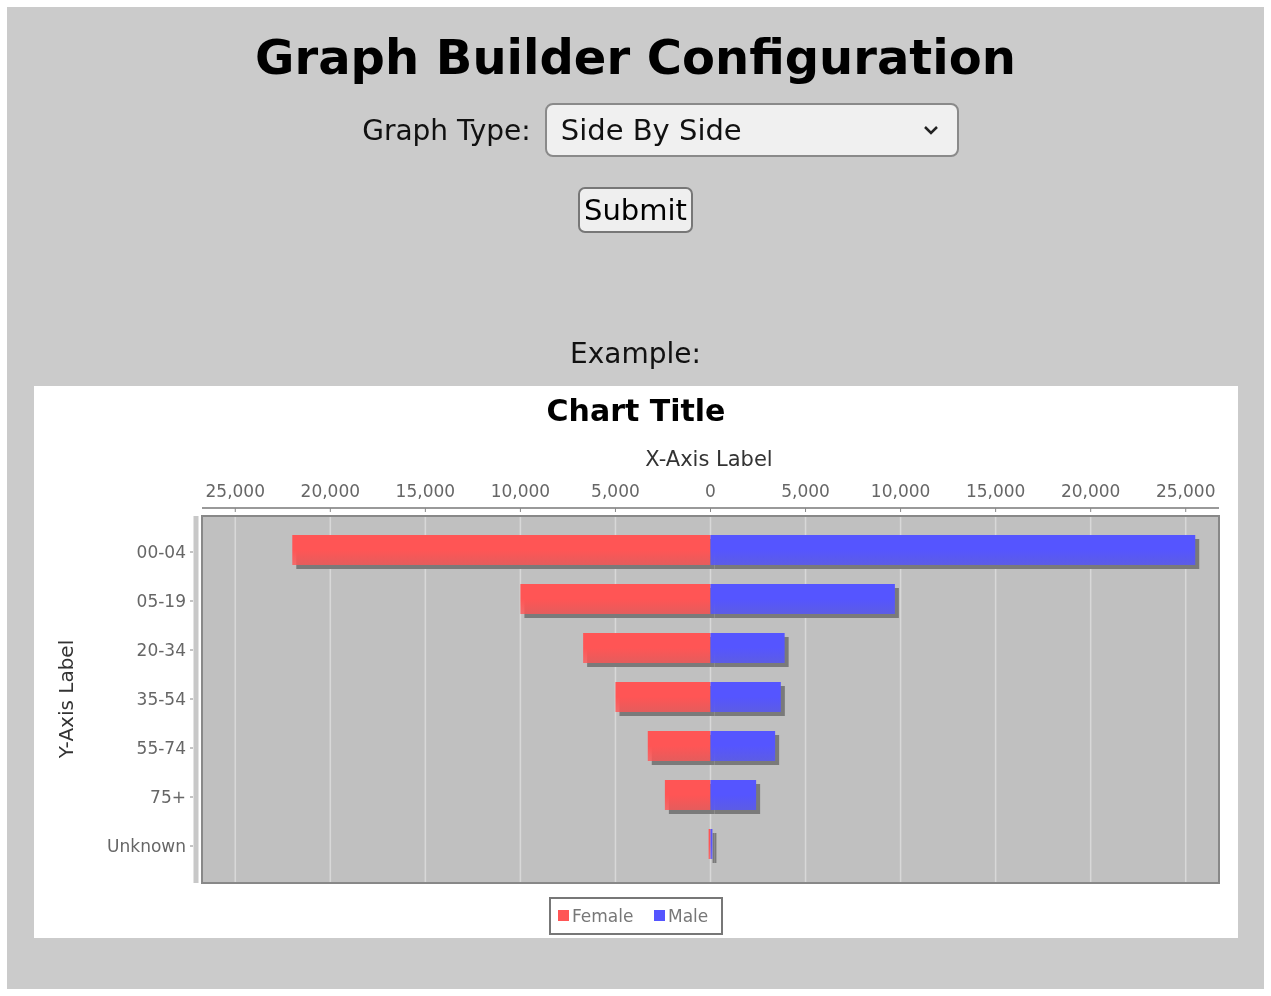  Describe the element at coordinates (751, 130) in the screenshot. I see `graph-type-select: Side By Side` at that location.